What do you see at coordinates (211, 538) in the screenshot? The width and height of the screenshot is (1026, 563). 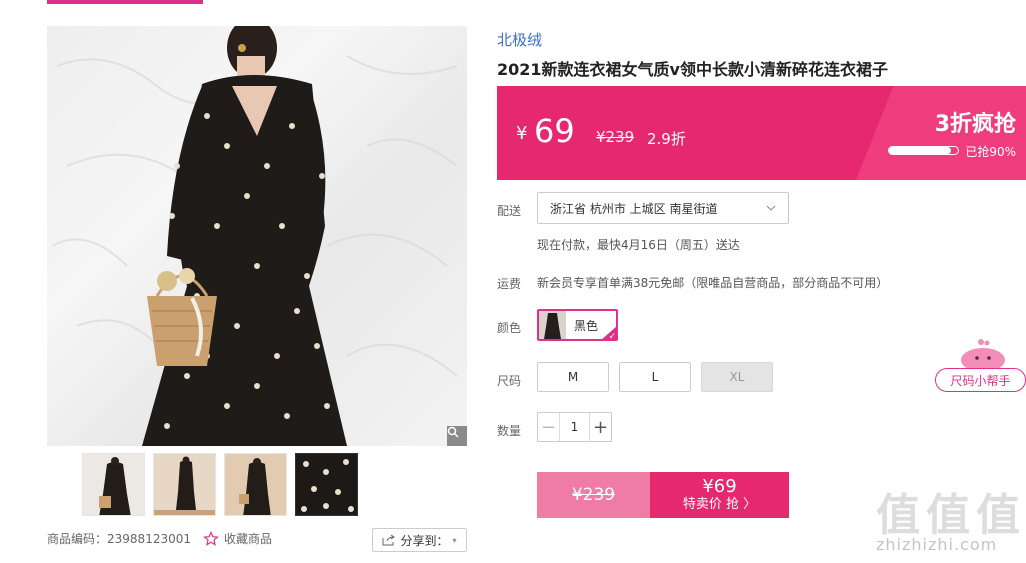 I see `star-icon` at bounding box center [211, 538].